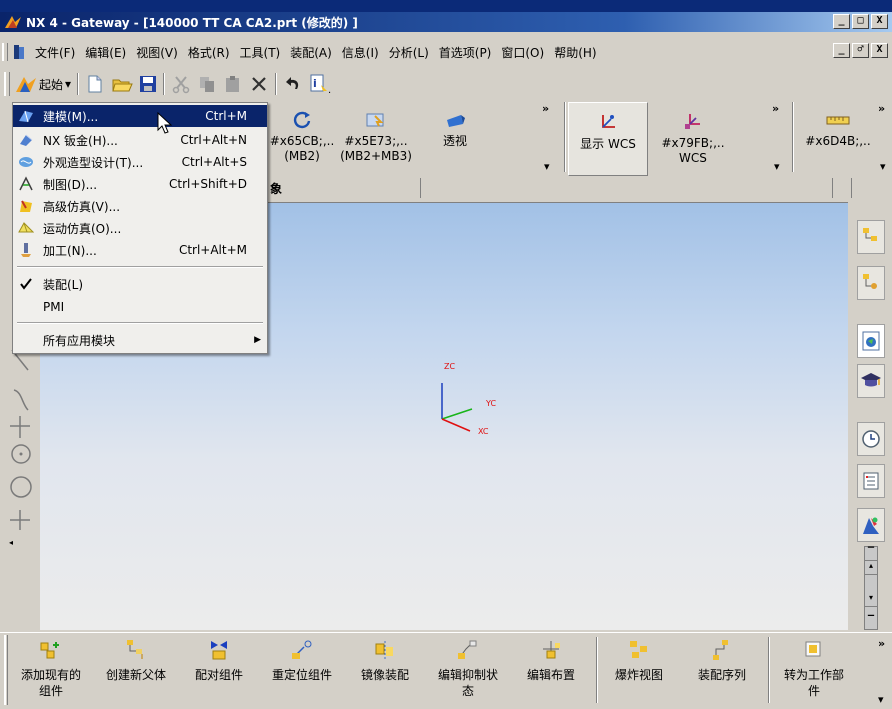 This screenshot has width=892, height=709. What do you see at coordinates (871, 554) in the screenshot?
I see `scroll-top-icon: ▔` at bounding box center [871, 554].